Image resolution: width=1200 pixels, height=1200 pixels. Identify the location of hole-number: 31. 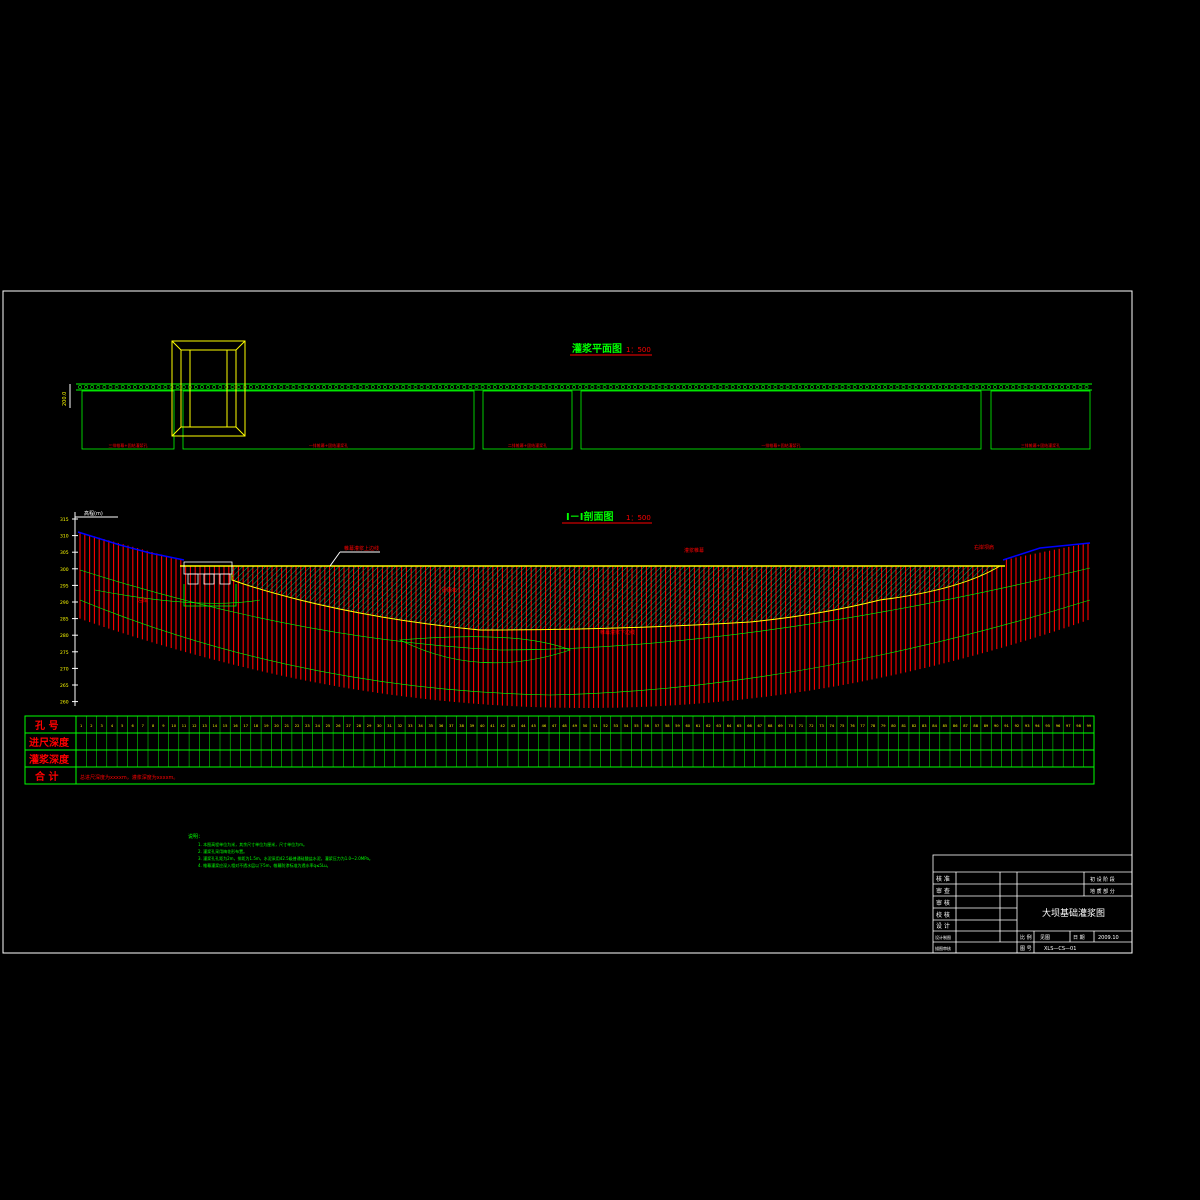
(389, 726).